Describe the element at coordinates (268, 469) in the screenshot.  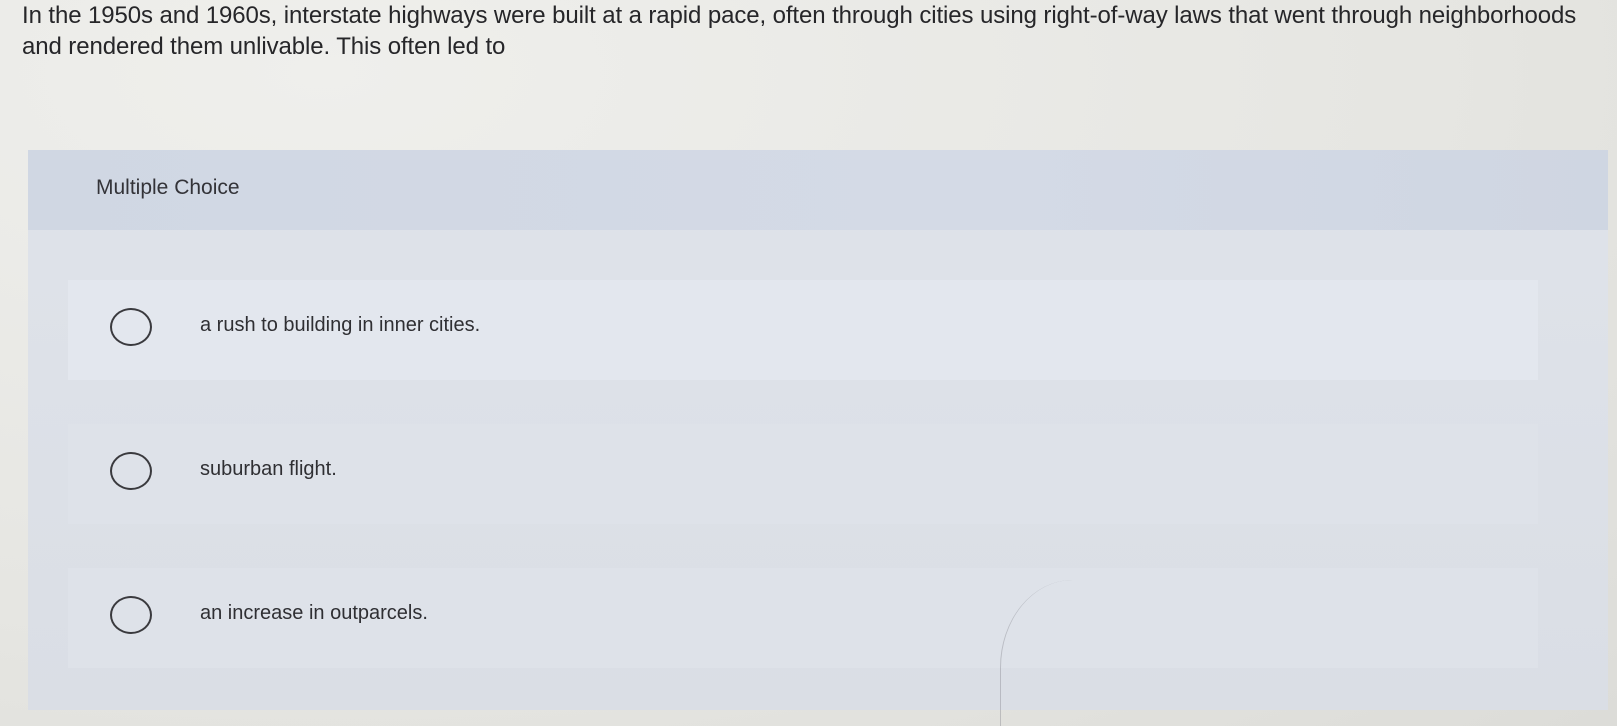
I see `choice-option-2-label: suburban flight.` at that location.